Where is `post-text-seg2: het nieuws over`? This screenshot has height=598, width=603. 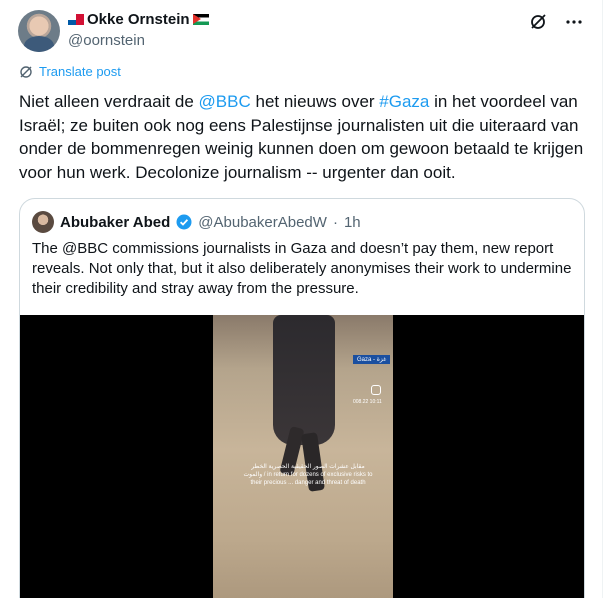
post-text-seg2: het nieuws over is located at coordinates (315, 101).